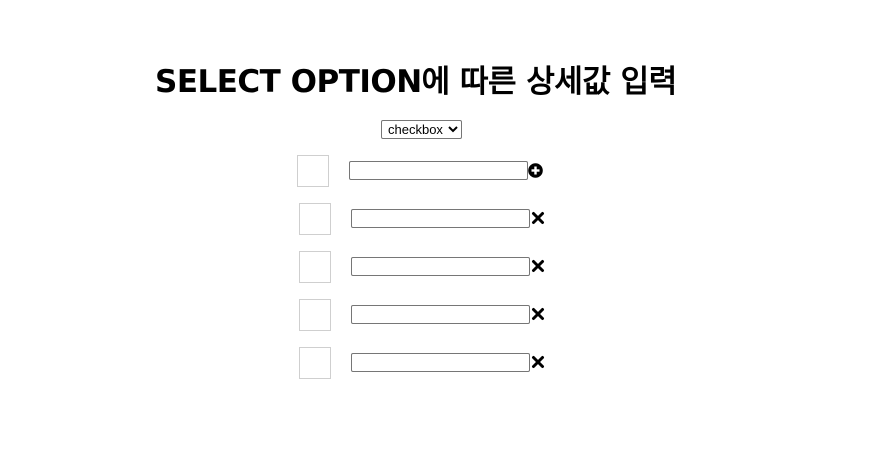 The width and height of the screenshot is (871, 459). Describe the element at coordinates (535, 170) in the screenshot. I see `plus-circle-icon` at that location.